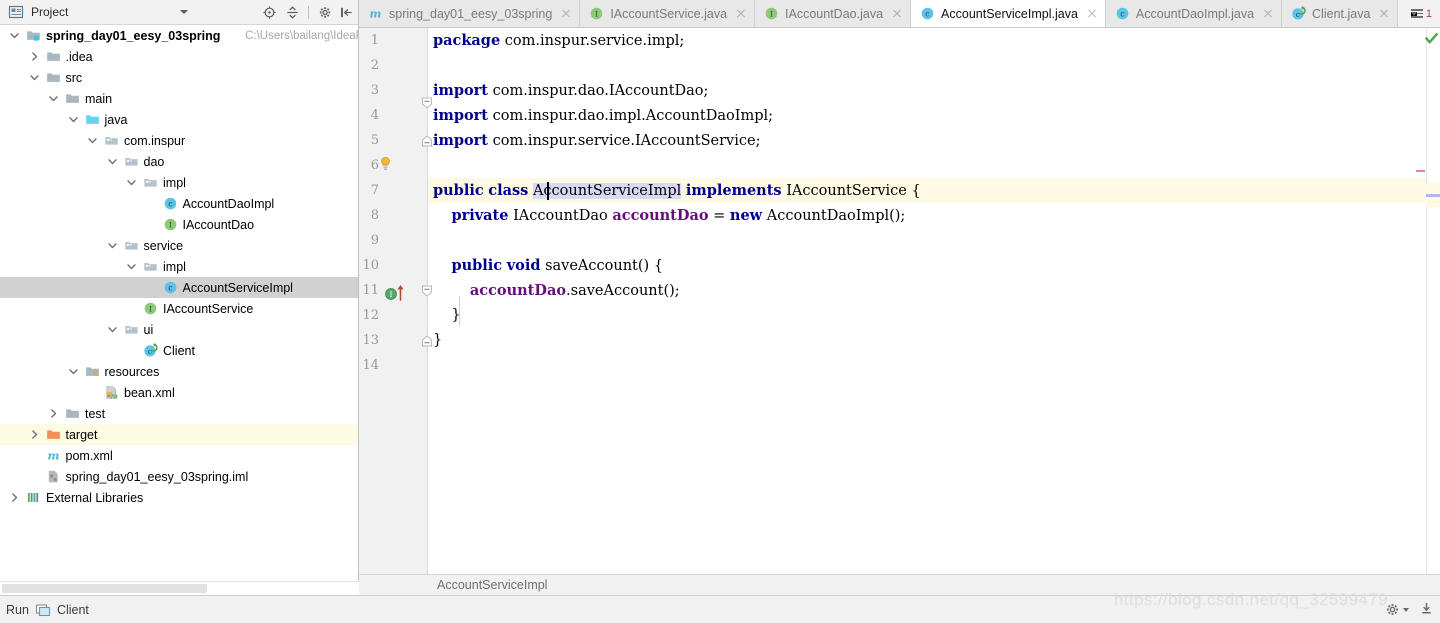 This screenshot has height=623, width=1440. Describe the element at coordinates (556, 290) in the screenshot. I see `code-line-11: accountDao.saveAccount();` at that location.